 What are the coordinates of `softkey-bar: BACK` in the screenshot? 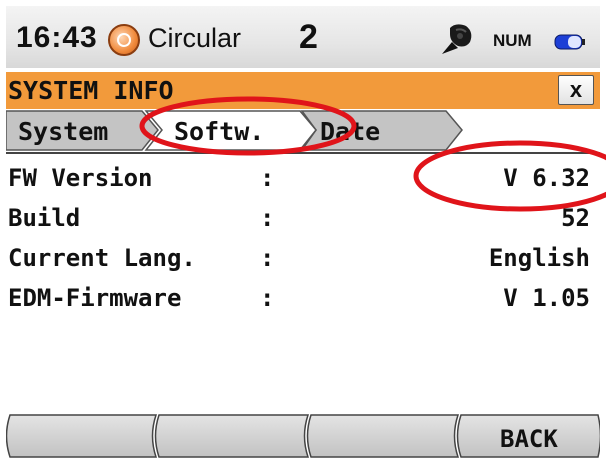 It's located at (303, 436).